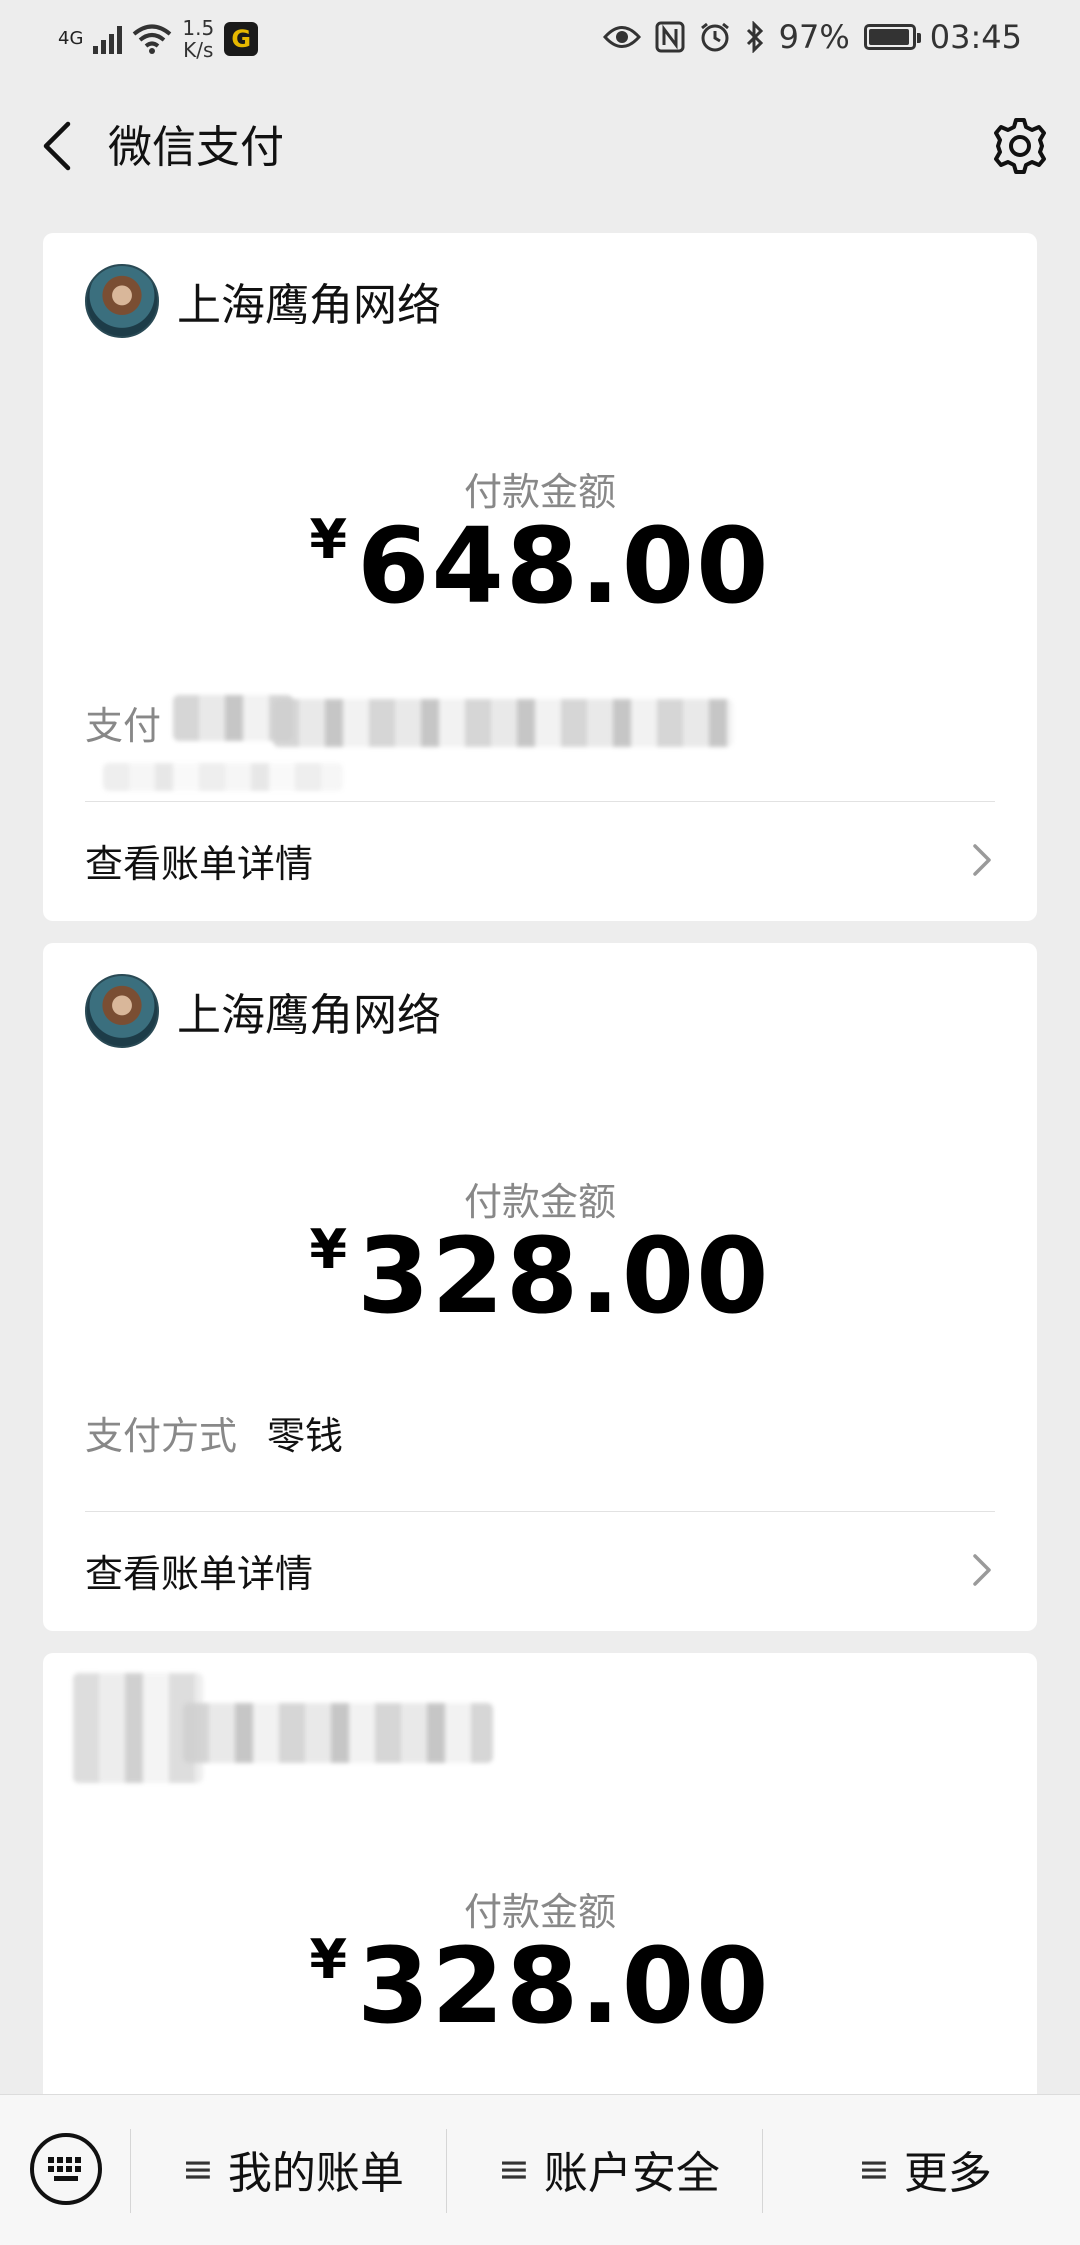 The width and height of the screenshot is (1080, 2245). Describe the element at coordinates (198, 28) in the screenshot. I see `speed-value: 1.5` at that location.